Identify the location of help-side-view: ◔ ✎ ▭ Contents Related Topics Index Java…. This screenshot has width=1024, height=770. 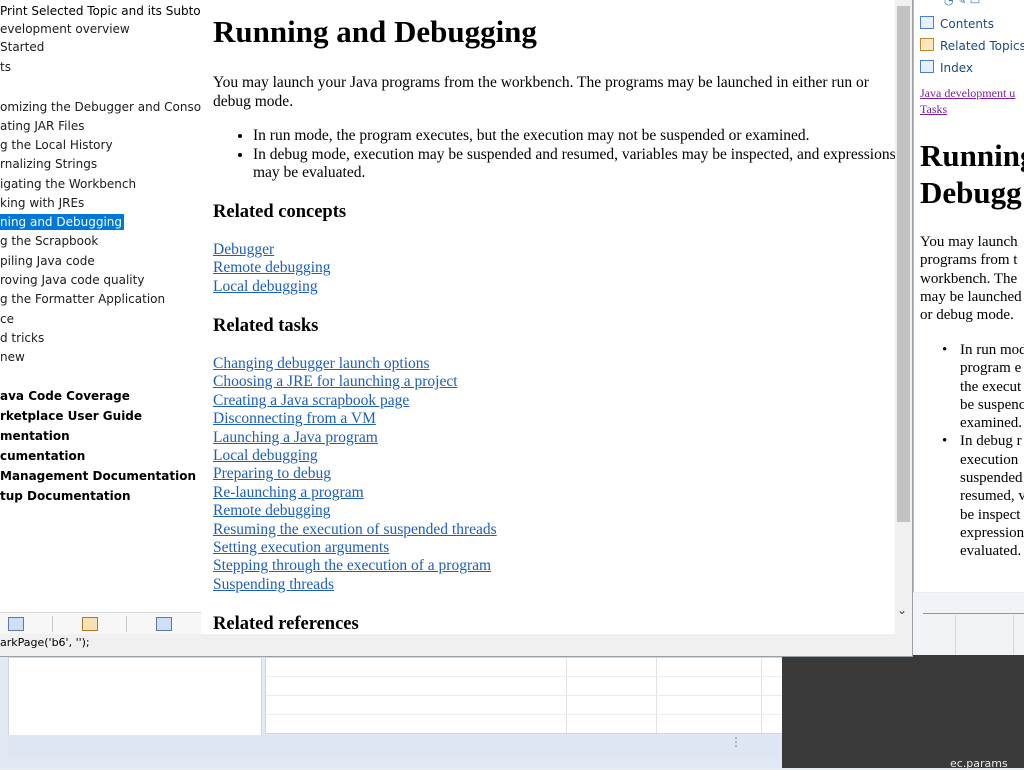
(968, 296).